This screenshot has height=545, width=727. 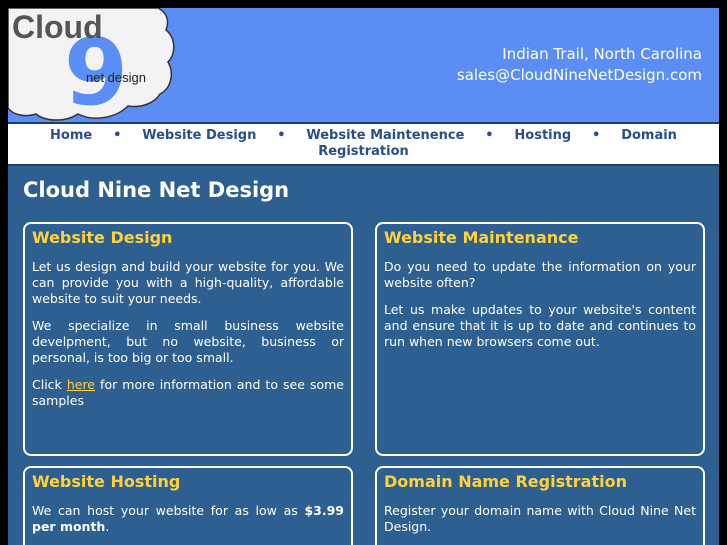 I want to click on box-heading: Domain Name Registration, so click(x=505, y=481).